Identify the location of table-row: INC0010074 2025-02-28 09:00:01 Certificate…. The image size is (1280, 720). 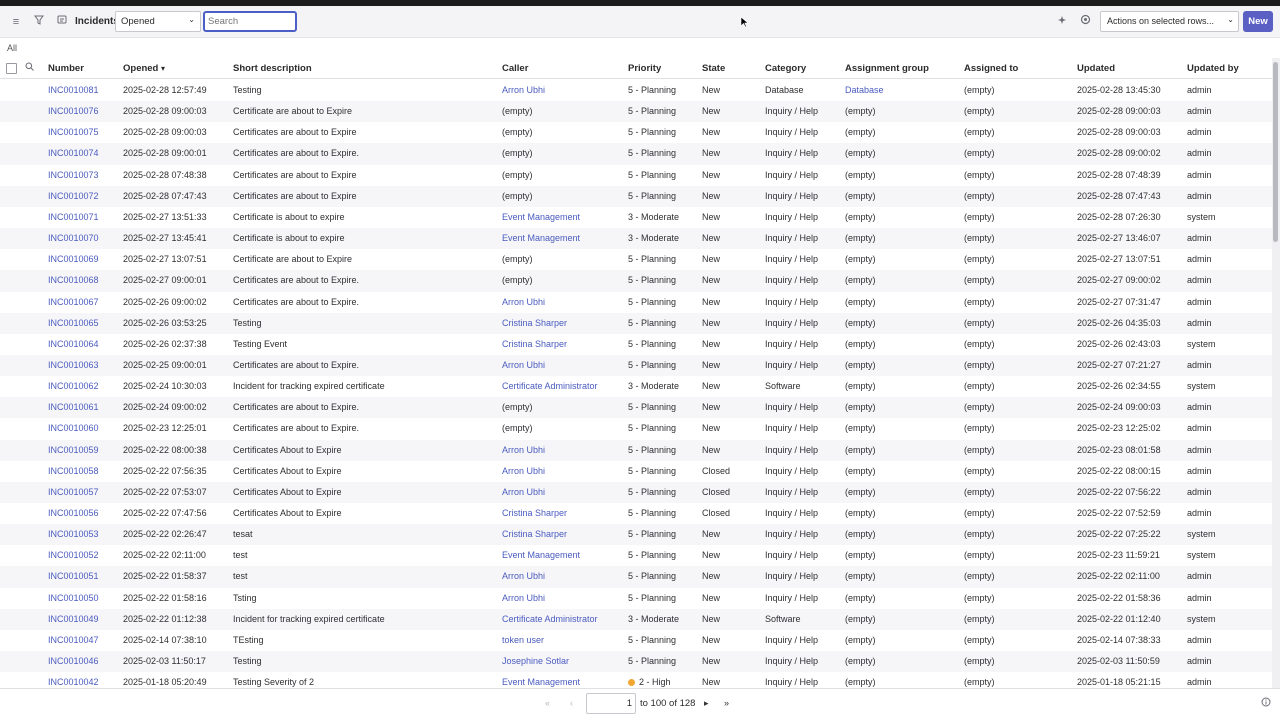
(636, 154).